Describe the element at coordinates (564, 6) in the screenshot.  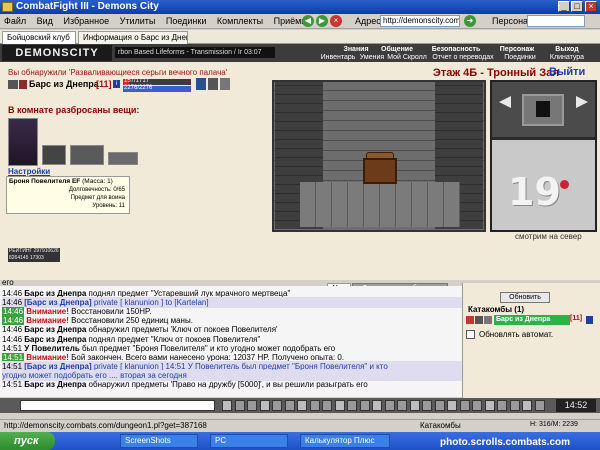
I see `minimize-button: _` at that location.